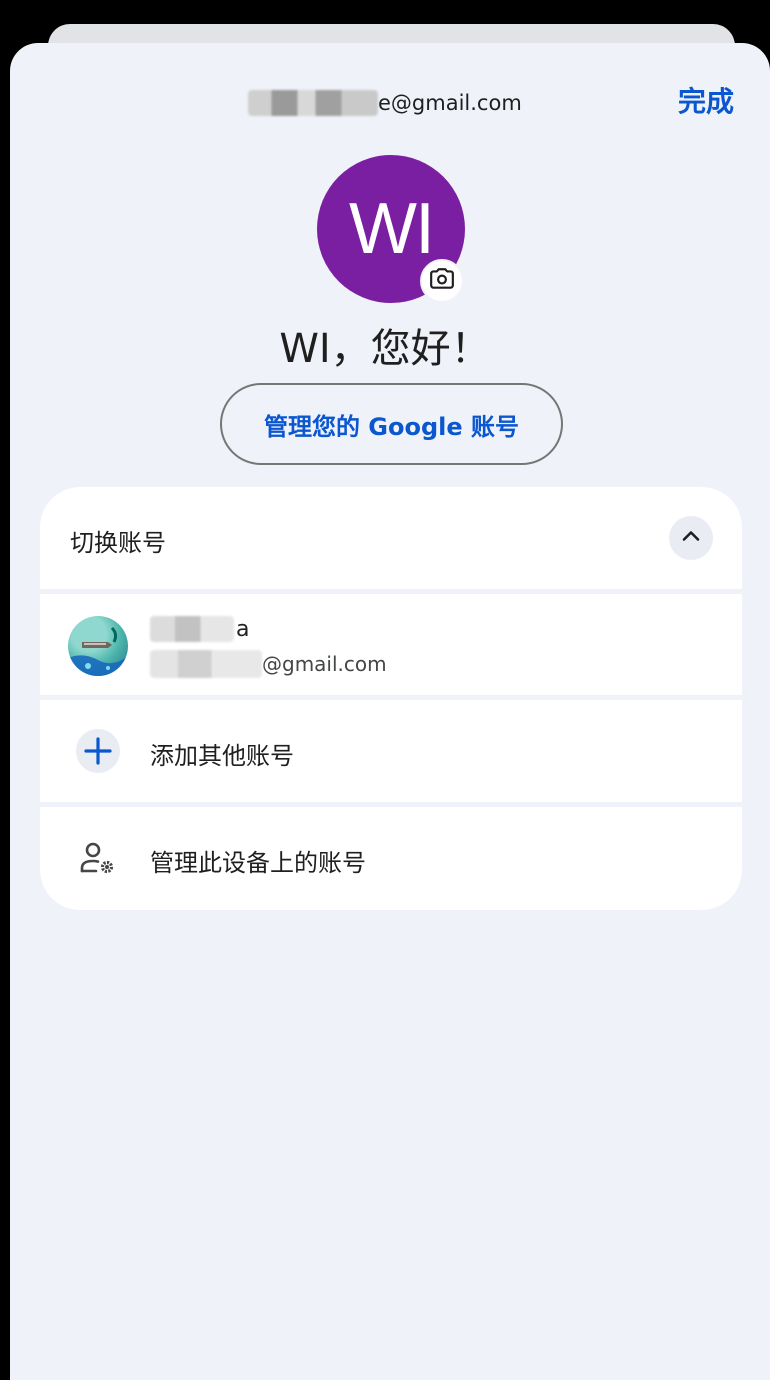 The width and height of the screenshot is (770, 1380). Describe the element at coordinates (391, 644) in the screenshot. I see `account-list-item: a @gmail.com` at that location.